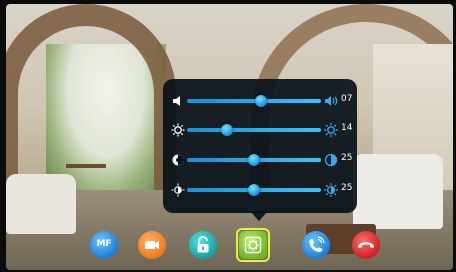 This screenshot has height=272, width=456. I want to click on volume-slider-knob, so click(260, 101).